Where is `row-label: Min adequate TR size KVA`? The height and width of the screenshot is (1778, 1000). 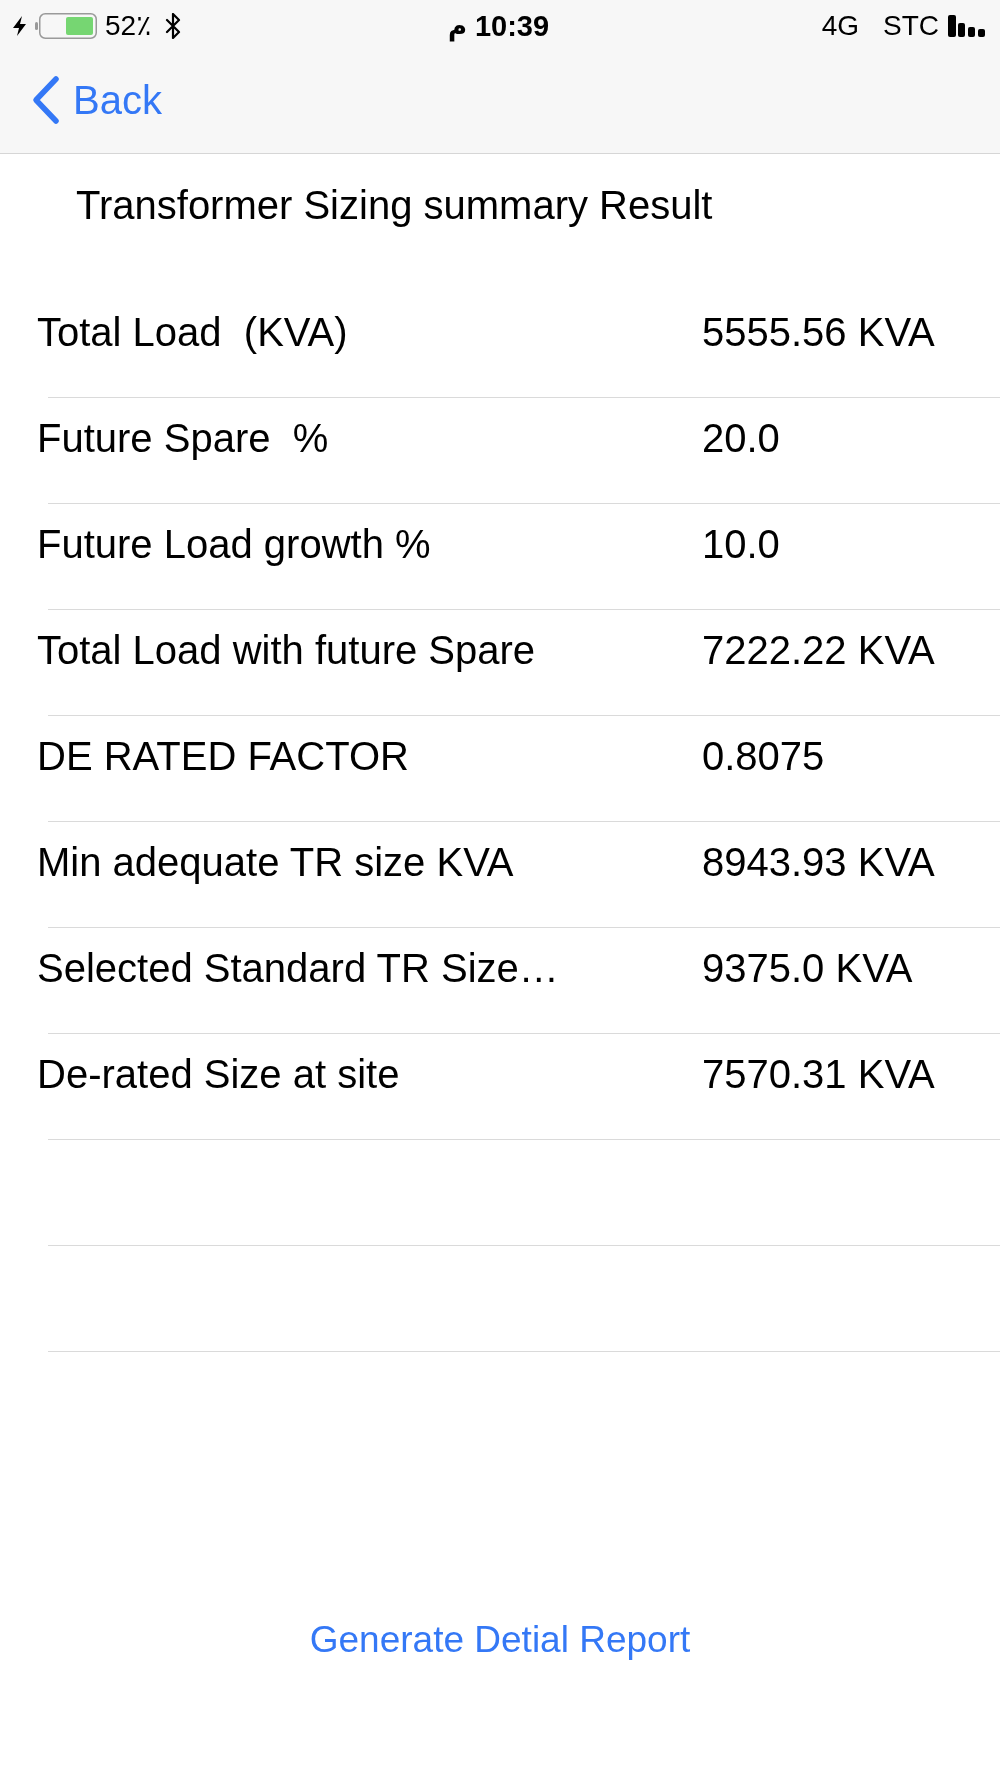
row-label: Min adequate TR size KVA is located at coordinates (276, 862).